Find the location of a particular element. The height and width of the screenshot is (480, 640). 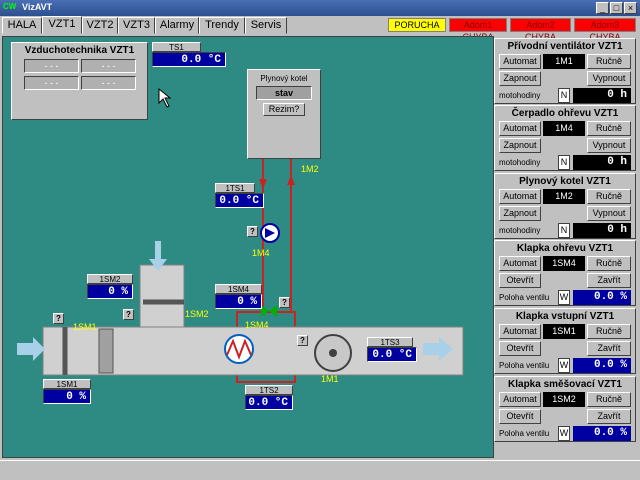

filter-icon is located at coordinates (106, 351).